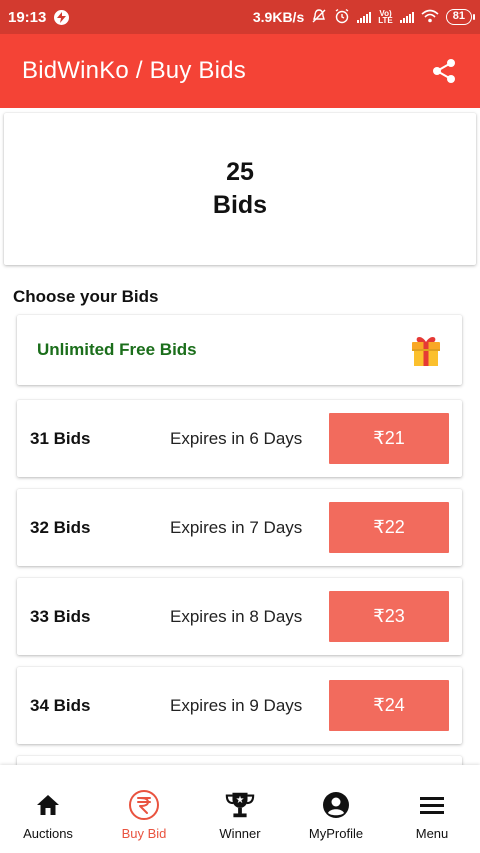 The width and height of the screenshot is (480, 853). I want to click on app-bar: BidWinKo / Buy Bids, so click(240, 71).